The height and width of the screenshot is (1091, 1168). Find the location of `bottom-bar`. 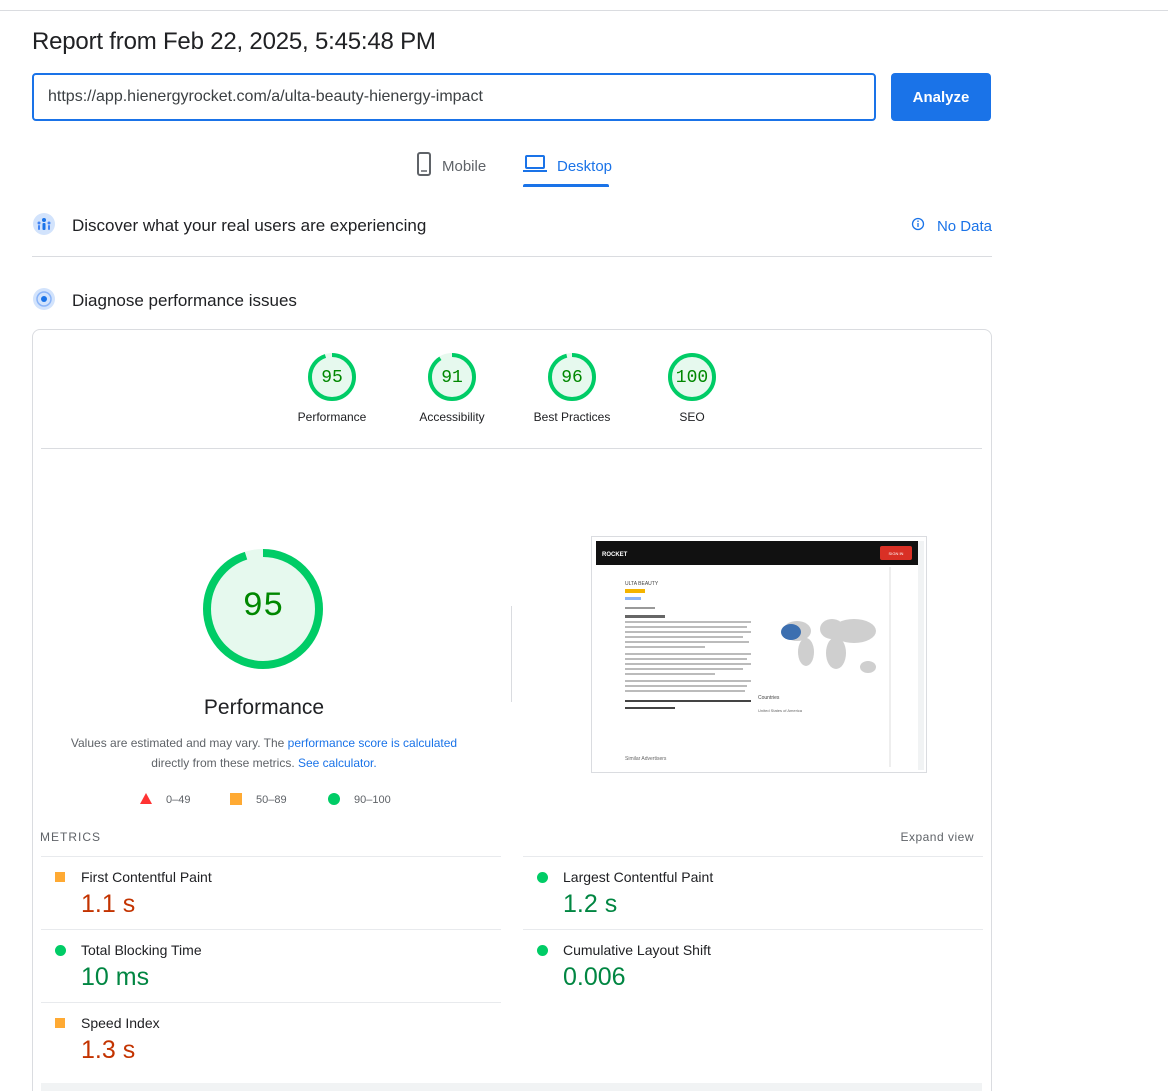

bottom-bar is located at coordinates (511, 1087).